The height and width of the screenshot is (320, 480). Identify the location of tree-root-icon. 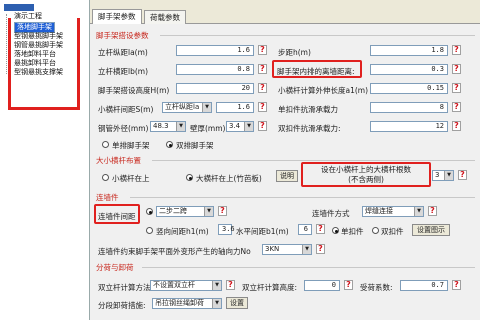
(19, 7).